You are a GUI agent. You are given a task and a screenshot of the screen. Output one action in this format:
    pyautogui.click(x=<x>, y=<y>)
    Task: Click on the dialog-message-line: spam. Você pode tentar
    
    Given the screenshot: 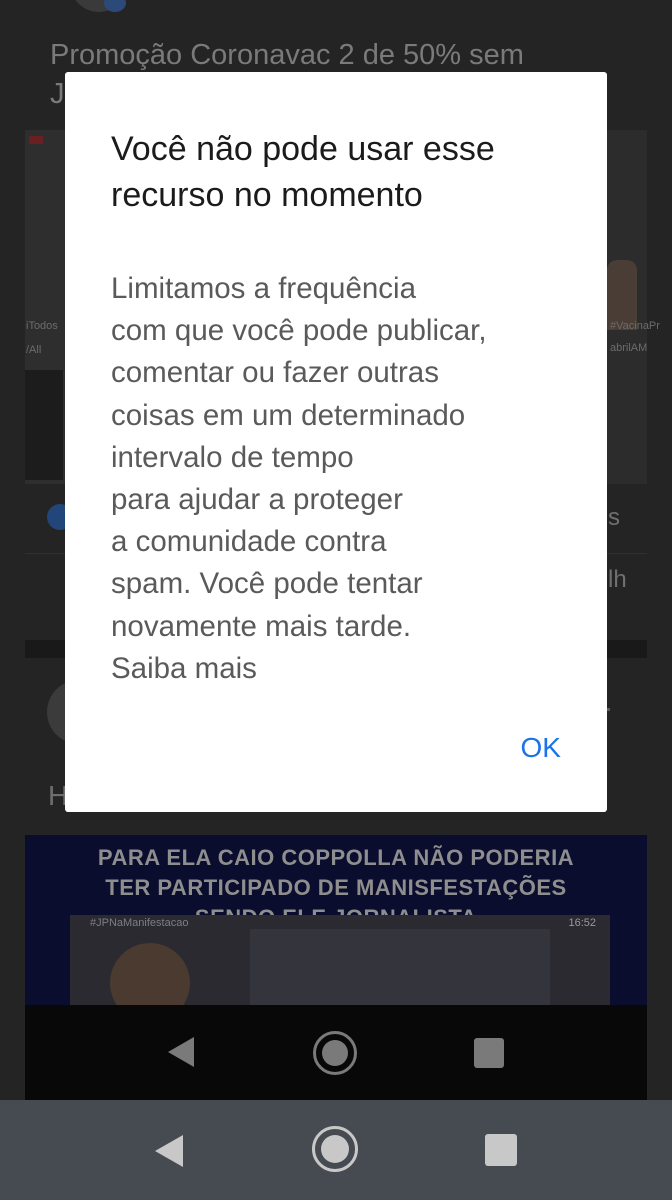 What is the action you would take?
    pyautogui.click(x=267, y=584)
    